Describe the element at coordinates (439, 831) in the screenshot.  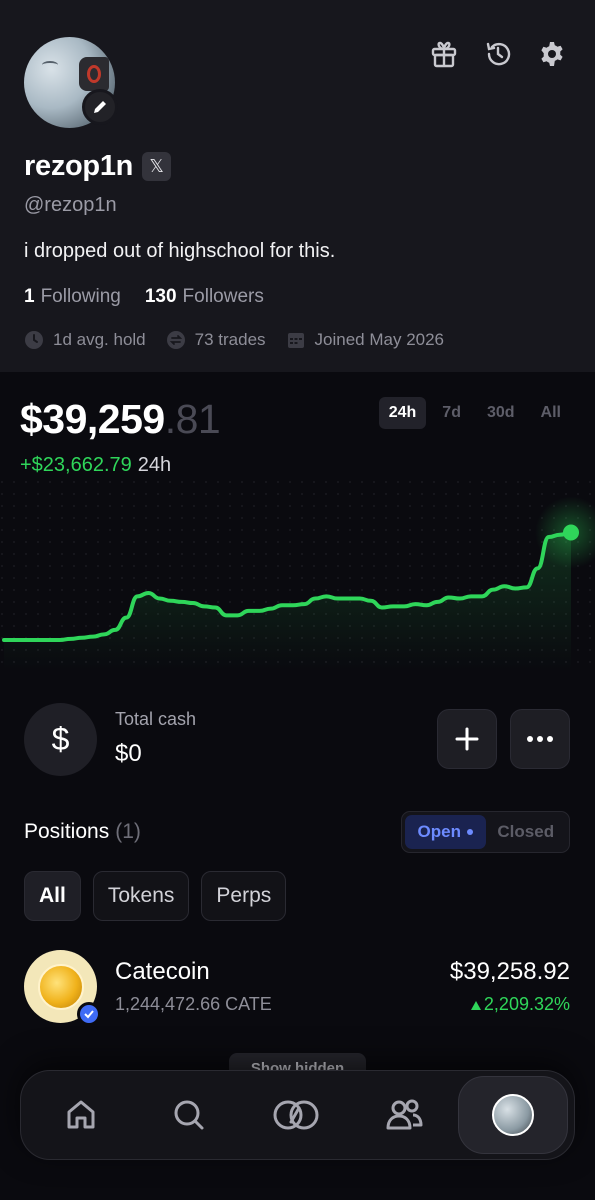
I see `toggle-open-label: Open` at that location.